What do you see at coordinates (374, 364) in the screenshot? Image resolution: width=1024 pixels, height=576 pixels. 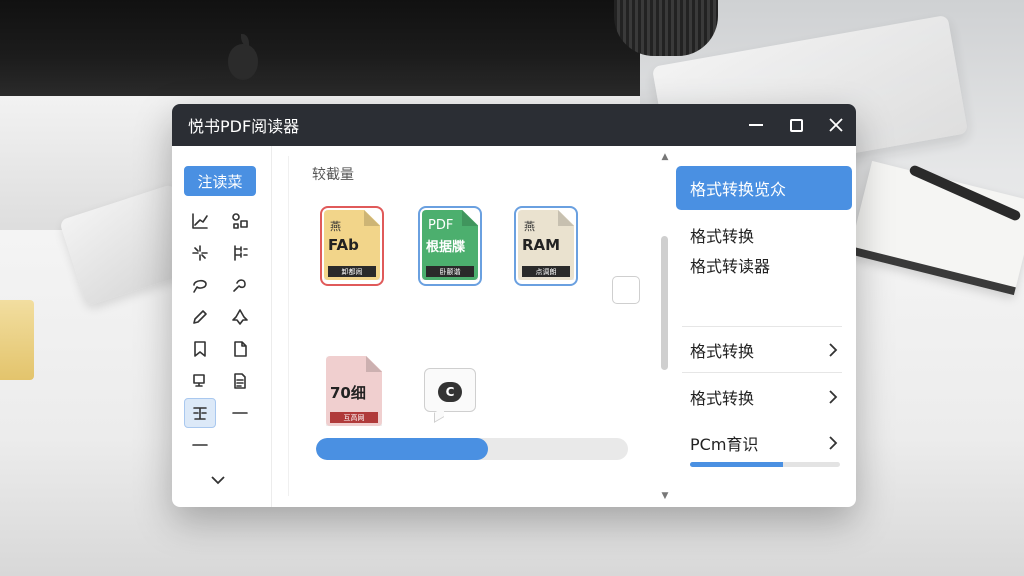 I see `page-fold` at bounding box center [374, 364].